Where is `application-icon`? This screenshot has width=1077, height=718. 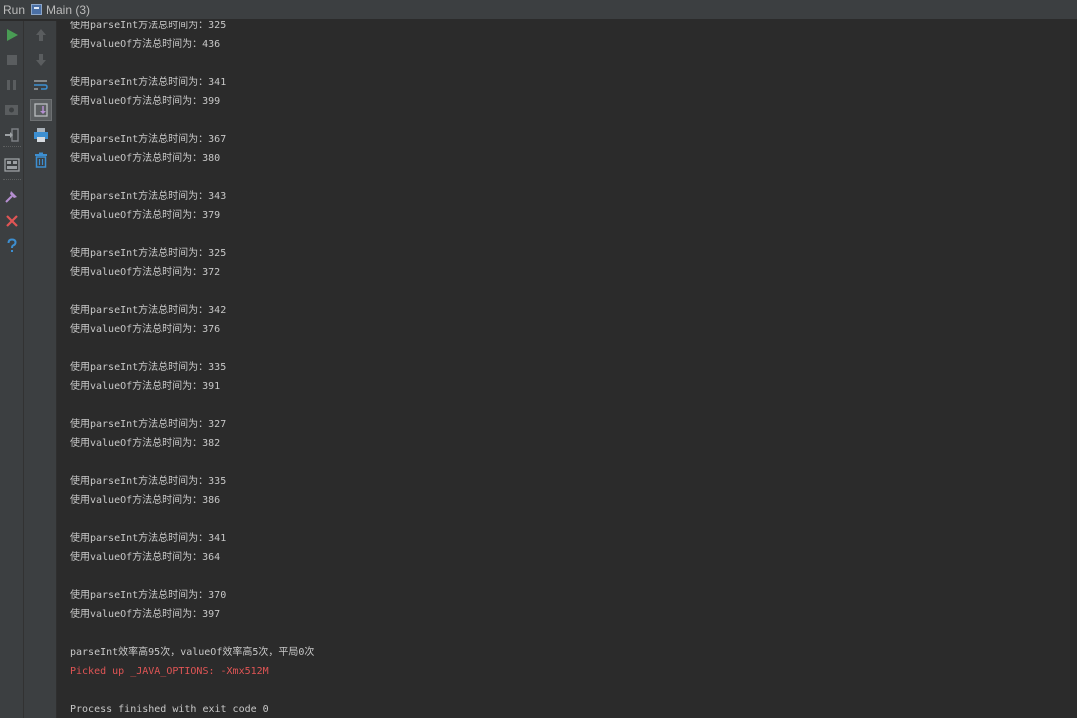
application-icon is located at coordinates (37, 9).